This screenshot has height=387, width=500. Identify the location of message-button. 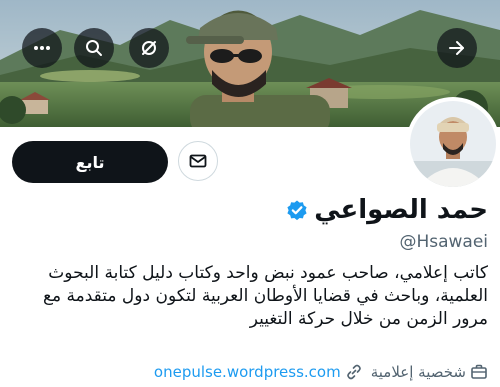
(198, 161).